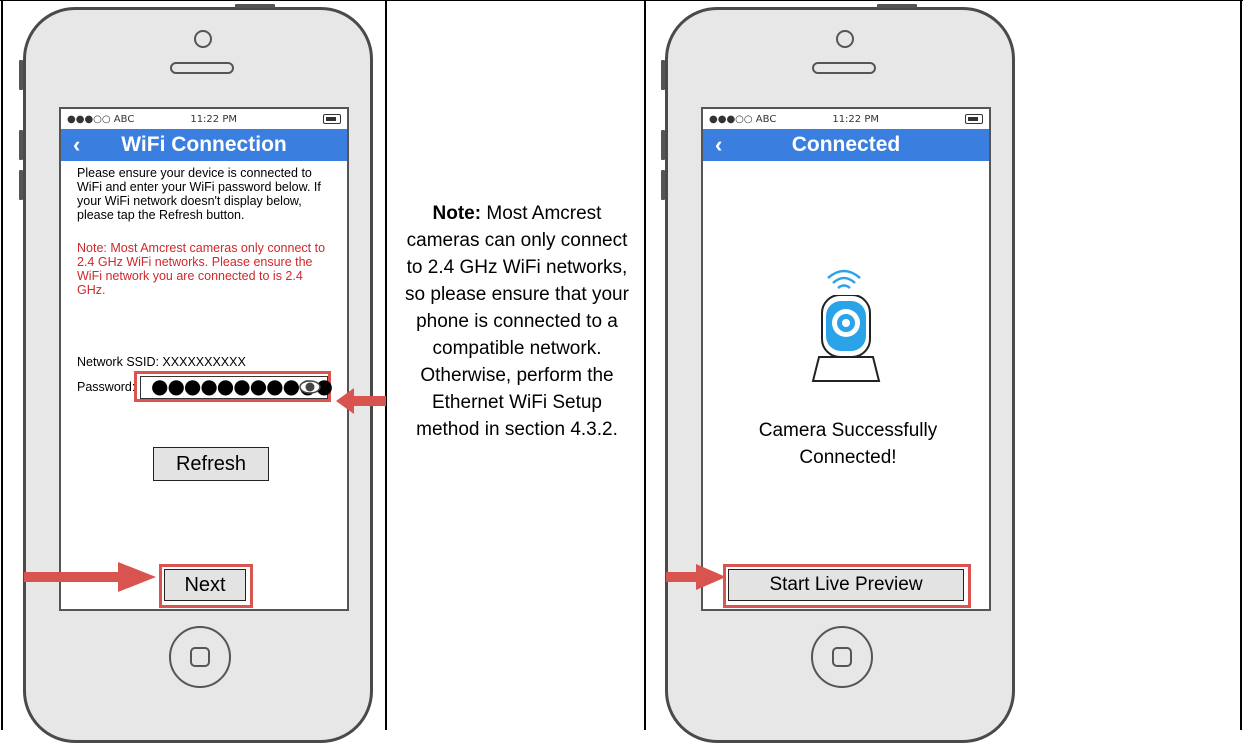 The image size is (1243, 743). What do you see at coordinates (457, 213) in the screenshot?
I see `note-label: Note:` at bounding box center [457, 213].